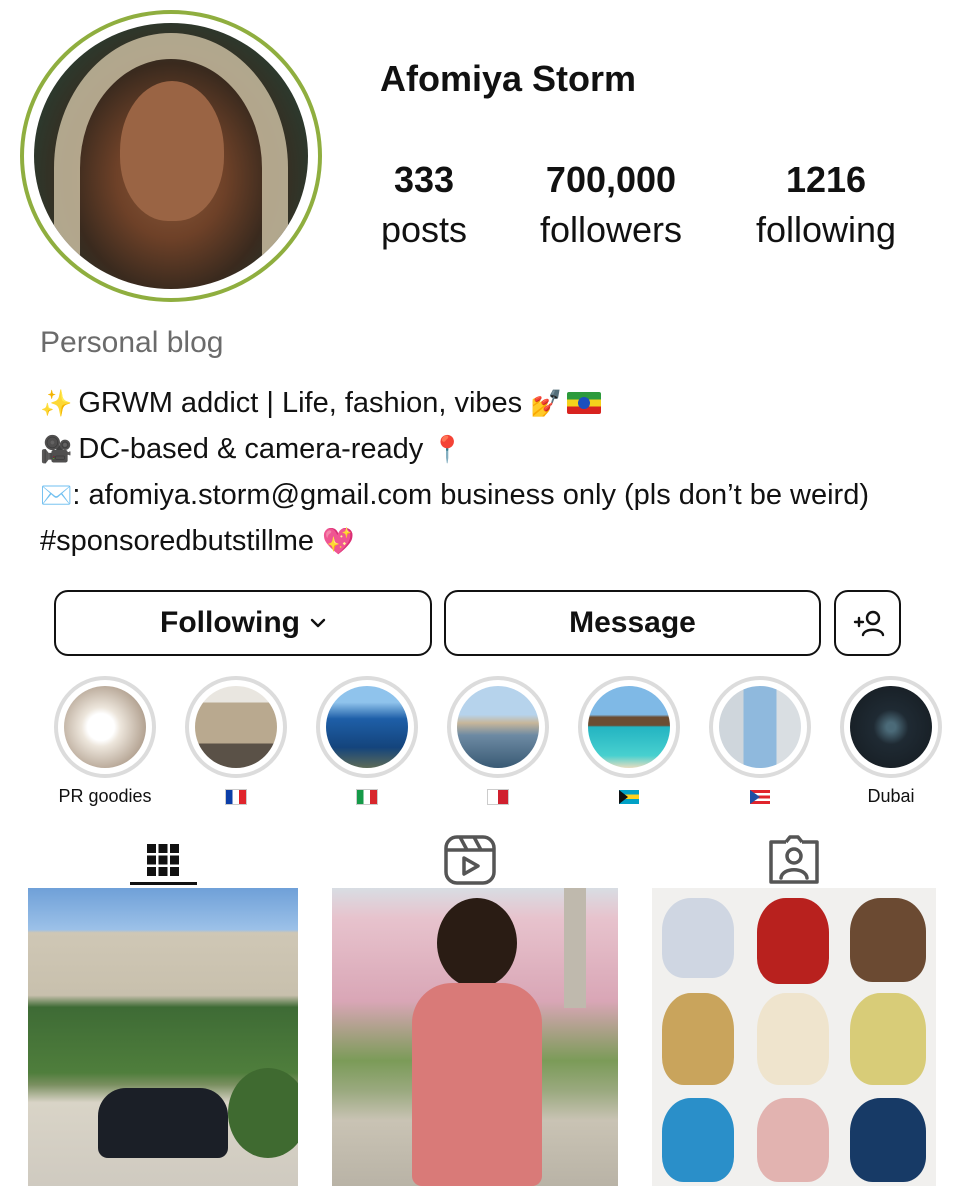 This screenshot has width=960, height=1200. I want to click on active-tab-indicator, so click(163, 883).